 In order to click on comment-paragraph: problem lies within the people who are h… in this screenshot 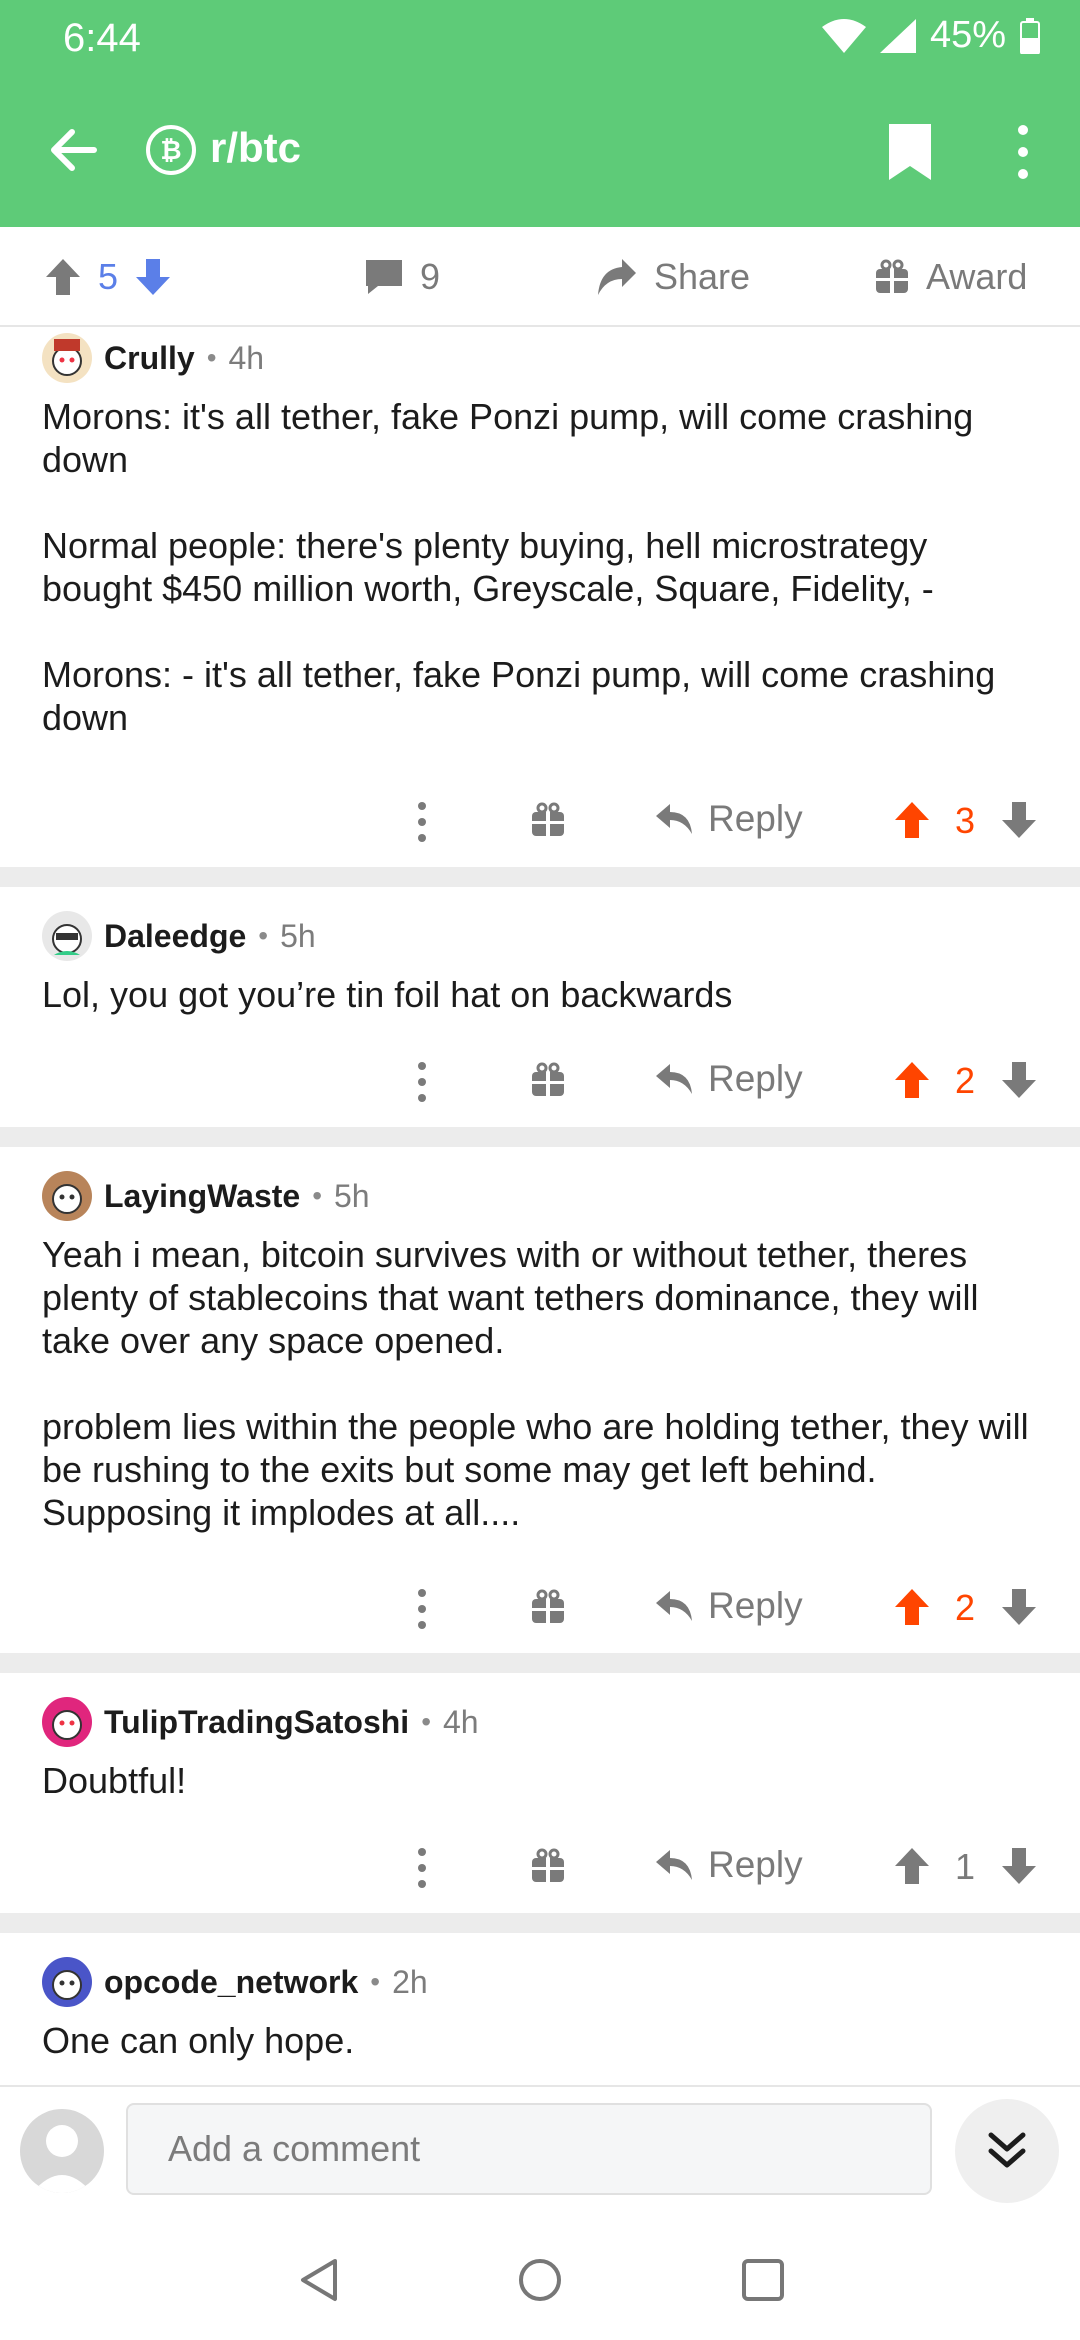, I will do `click(535, 1469)`.